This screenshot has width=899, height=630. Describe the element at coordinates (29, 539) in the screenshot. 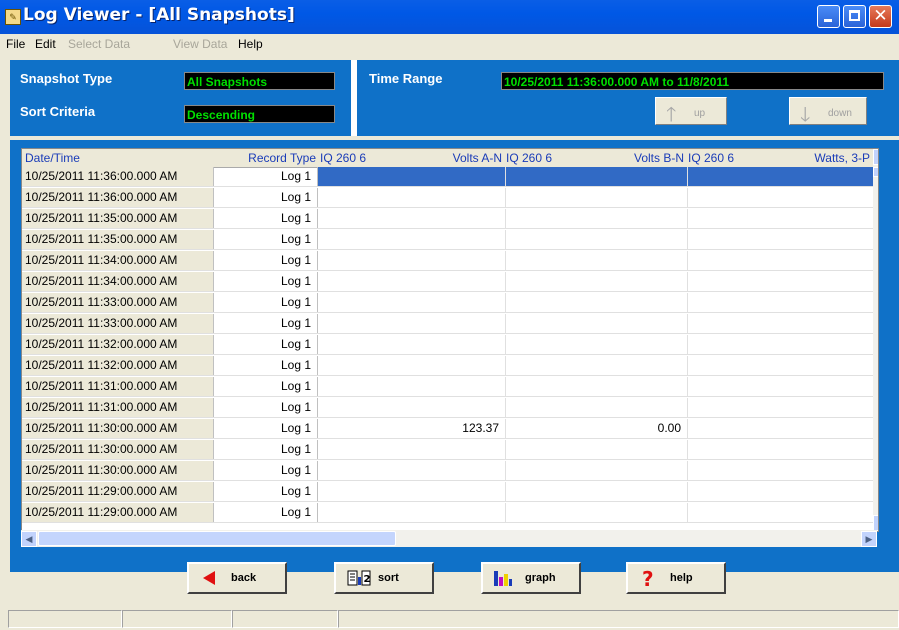

I see `scroll-left-icon: ◀` at that location.